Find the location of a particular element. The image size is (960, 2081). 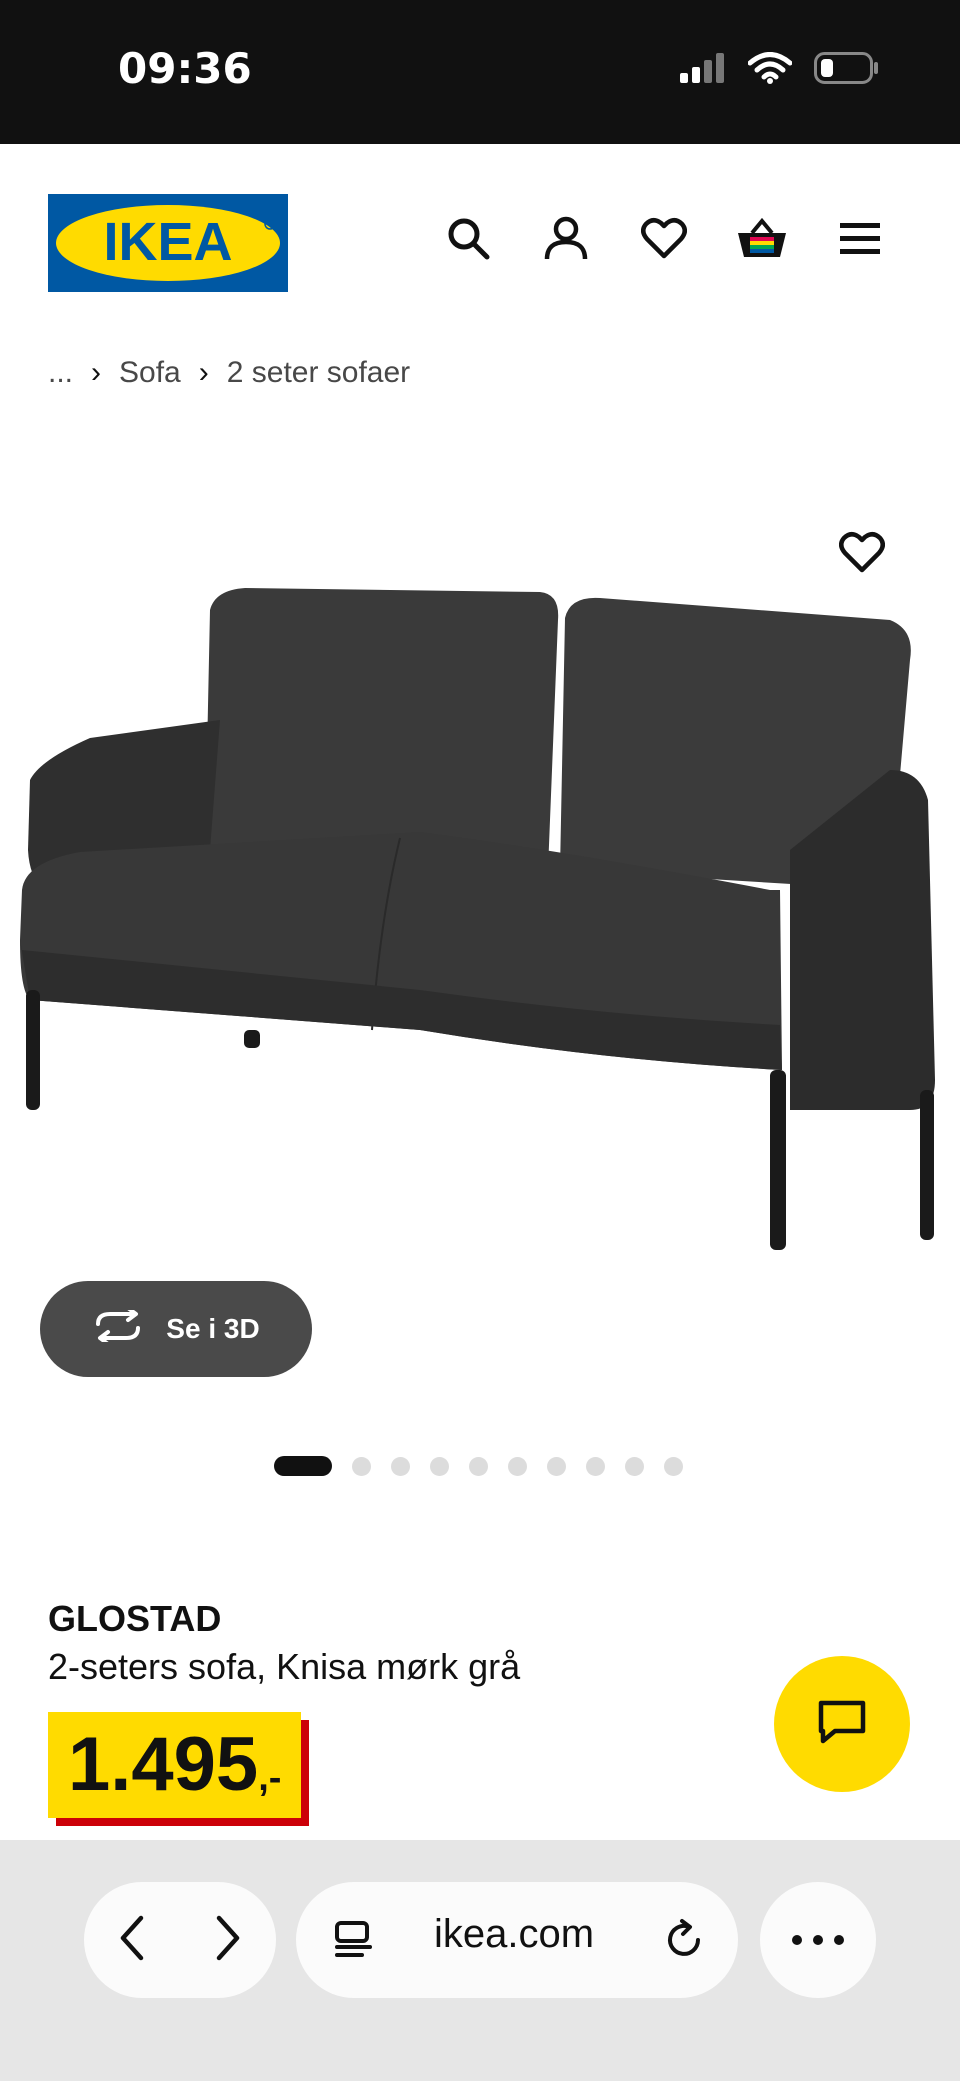

chevron-right-icon is located at coordinates (228, 1938).